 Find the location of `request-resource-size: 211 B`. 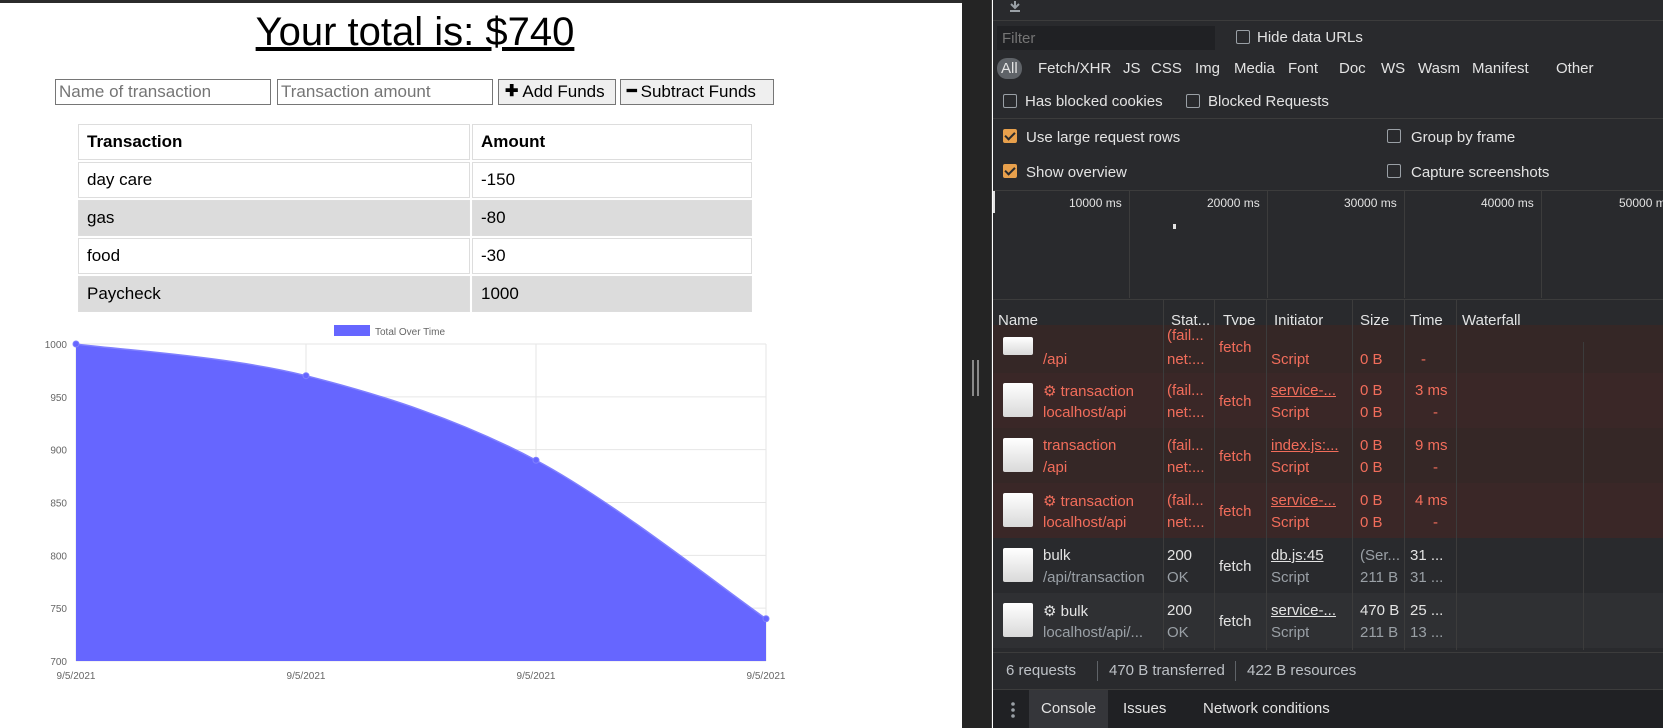

request-resource-size: 211 B is located at coordinates (1379, 577).